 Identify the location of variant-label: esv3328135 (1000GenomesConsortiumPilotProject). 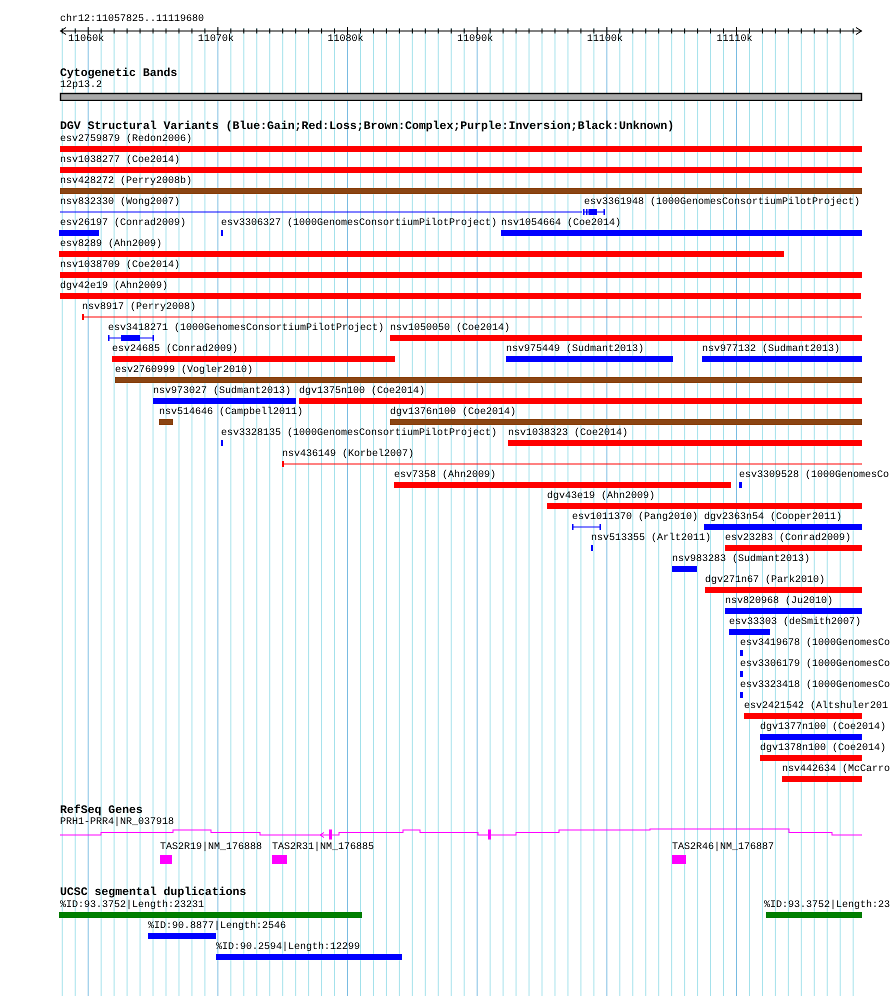
(359, 433).